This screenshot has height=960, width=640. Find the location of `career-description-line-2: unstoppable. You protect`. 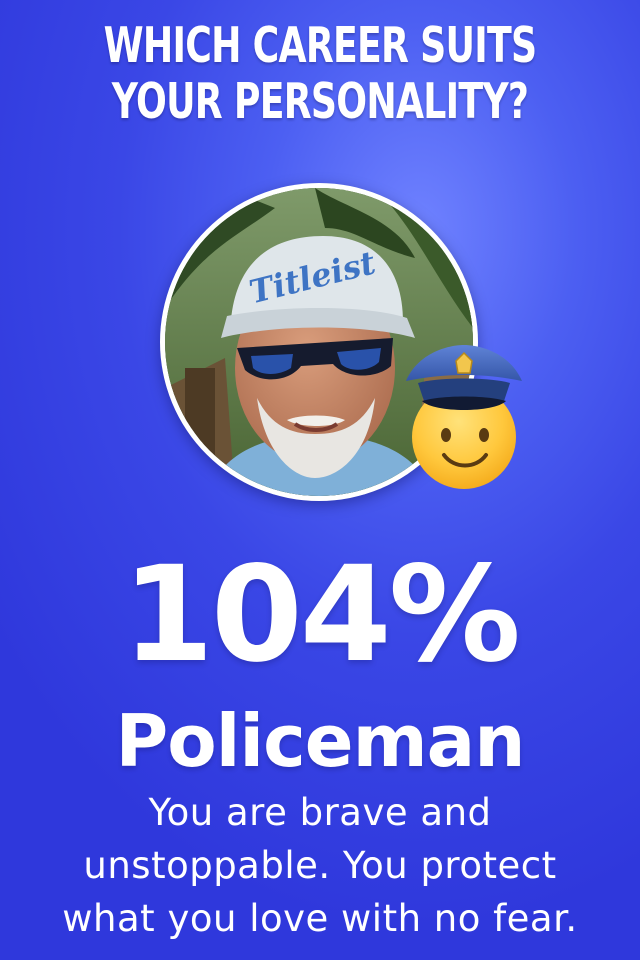

career-description-line-2: unstoppable. You protect is located at coordinates (320, 865).